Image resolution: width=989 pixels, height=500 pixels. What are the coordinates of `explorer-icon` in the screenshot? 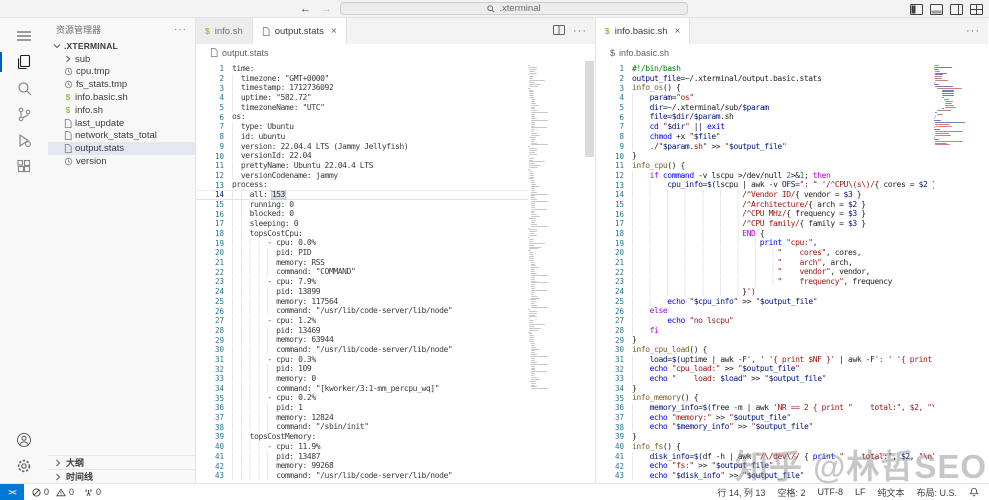 It's located at (24, 62).